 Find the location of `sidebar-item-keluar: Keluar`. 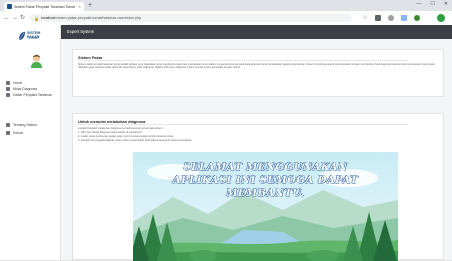

sidebar-item-keluar: Keluar is located at coordinates (14, 133).